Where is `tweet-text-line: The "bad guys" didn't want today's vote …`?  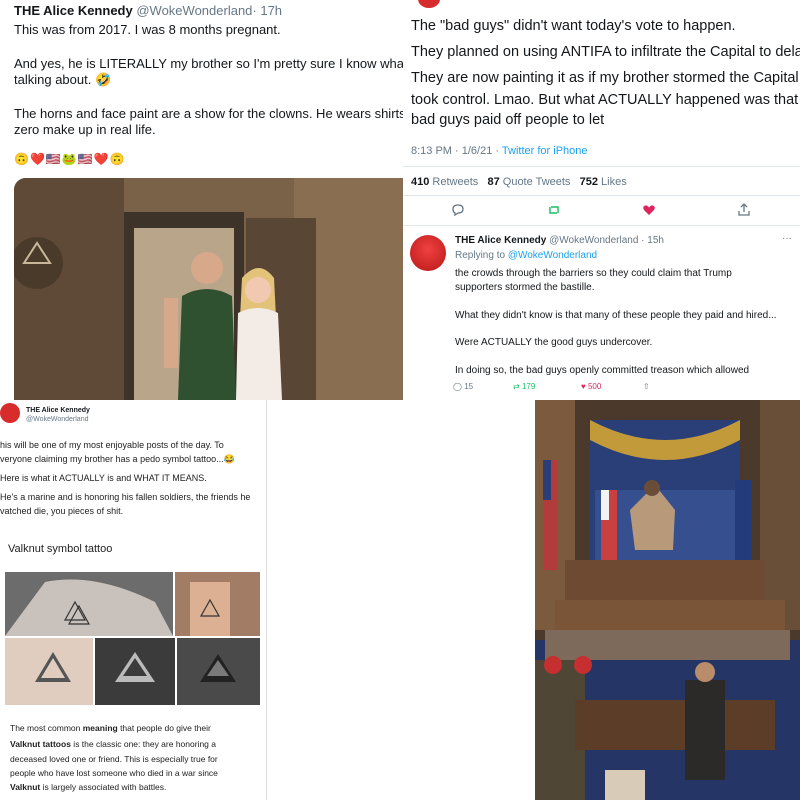 tweet-text-line: The "bad guys" didn't want today's vote … is located at coordinates (573, 26).